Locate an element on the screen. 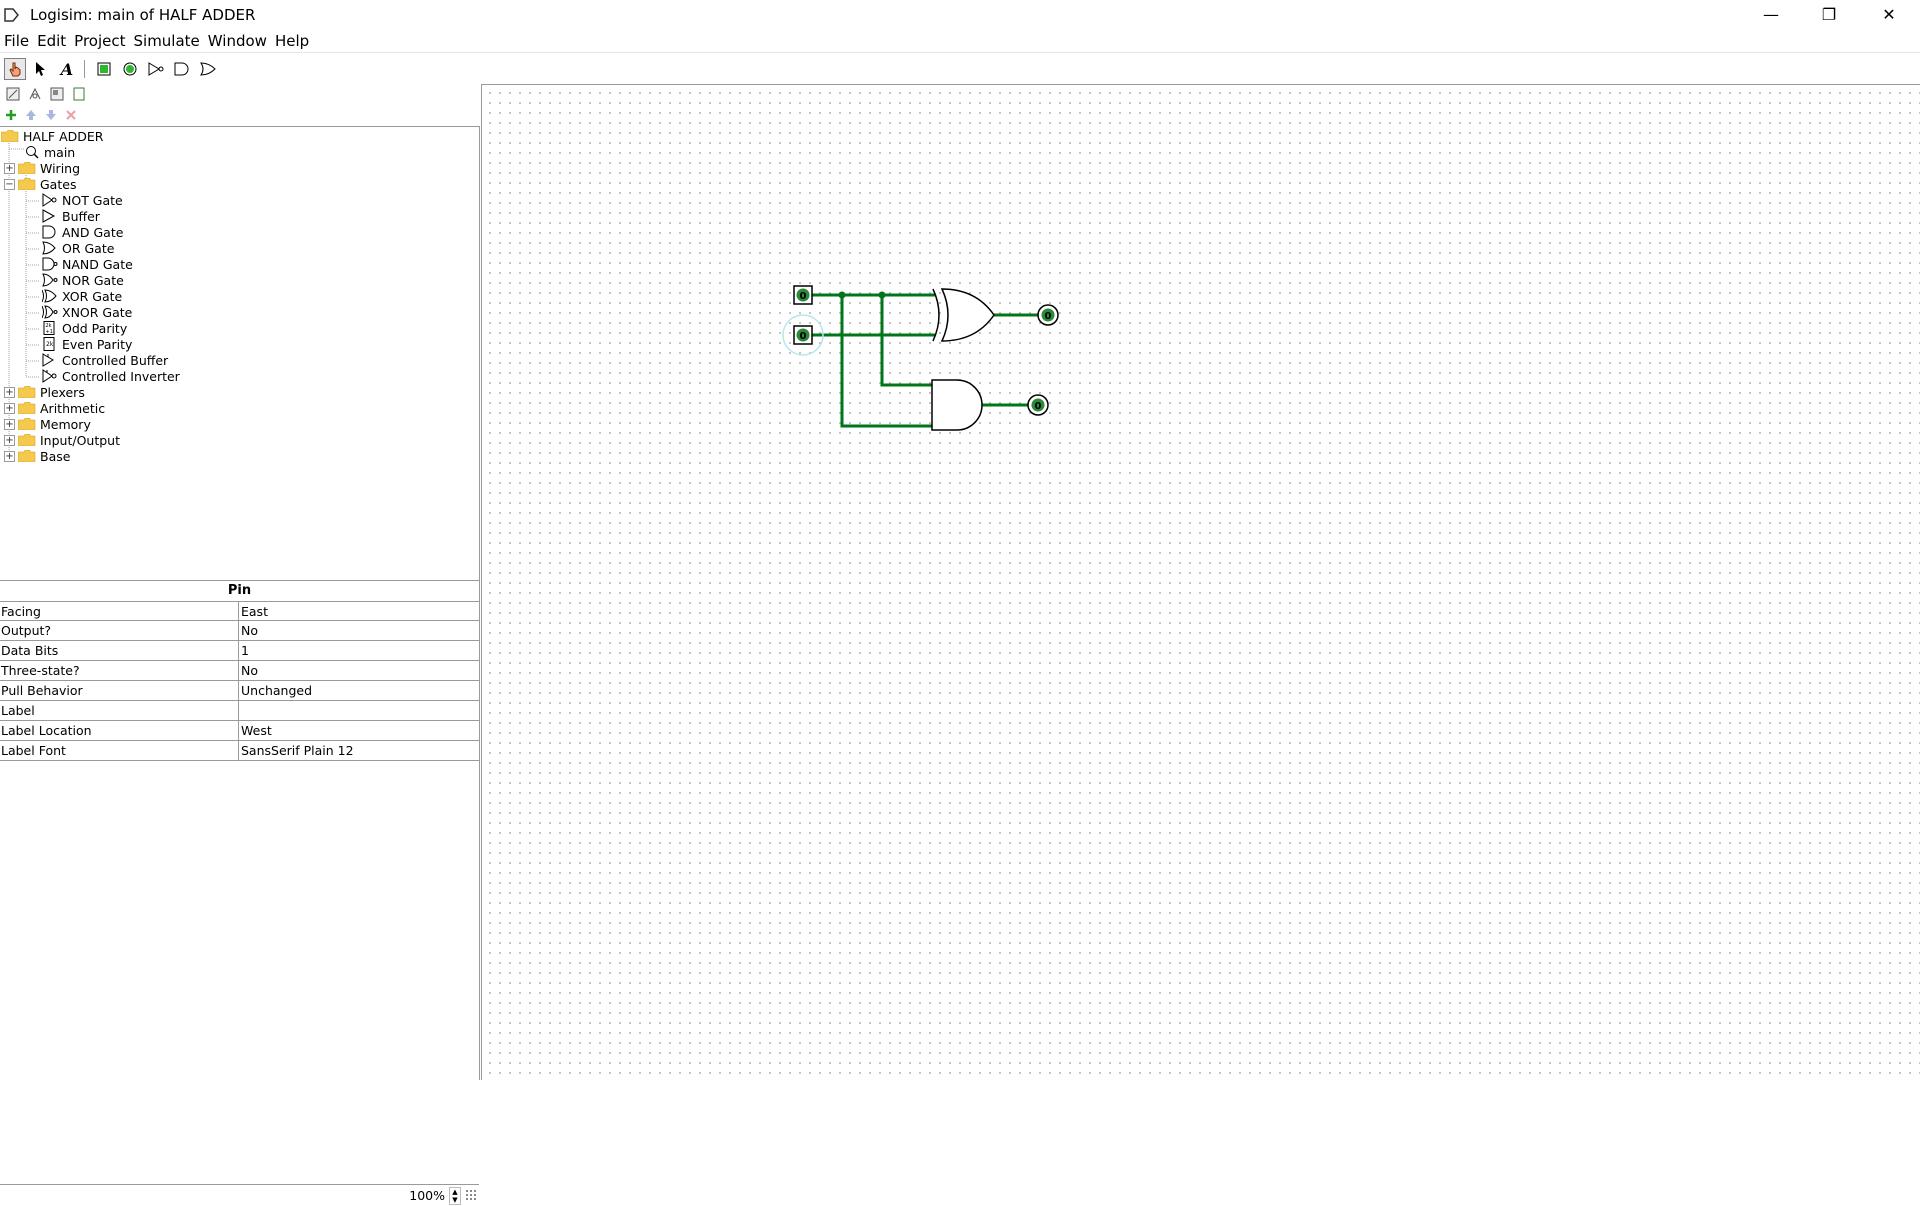  show-simulation-button is located at coordinates (35, 94).